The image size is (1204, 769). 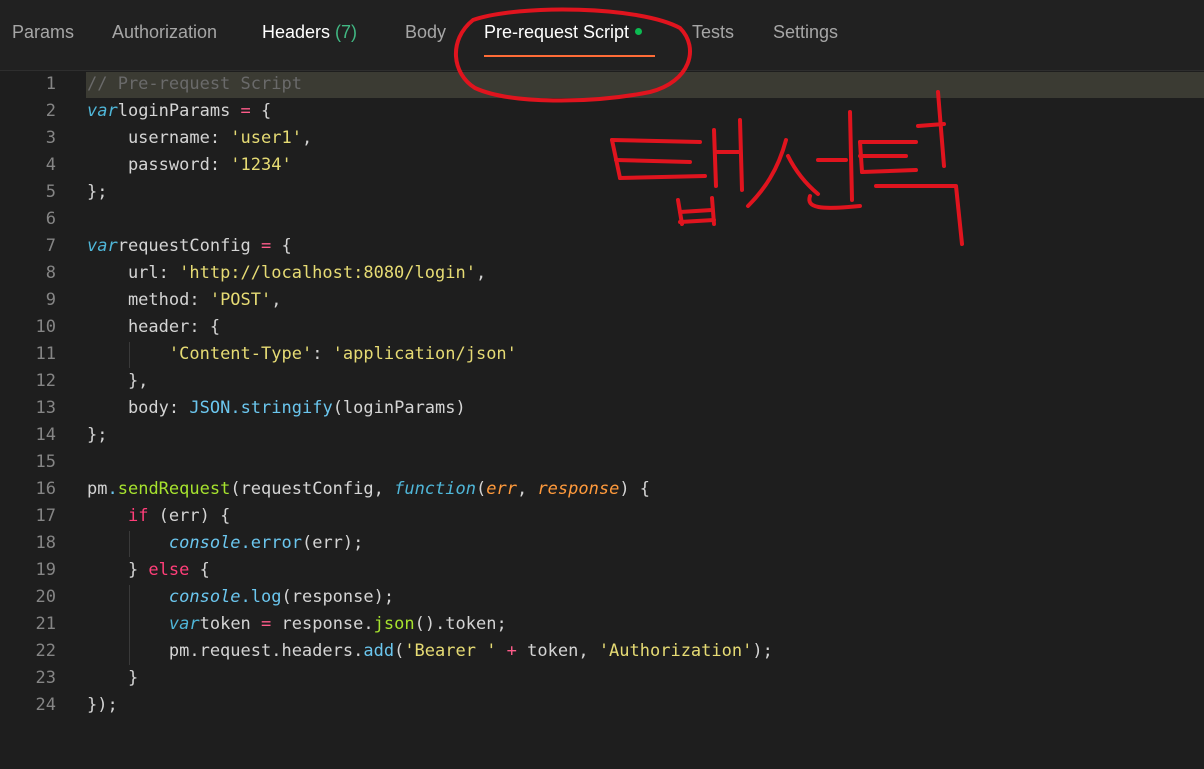 What do you see at coordinates (133, 273) in the screenshot?
I see `code-token: url:` at bounding box center [133, 273].